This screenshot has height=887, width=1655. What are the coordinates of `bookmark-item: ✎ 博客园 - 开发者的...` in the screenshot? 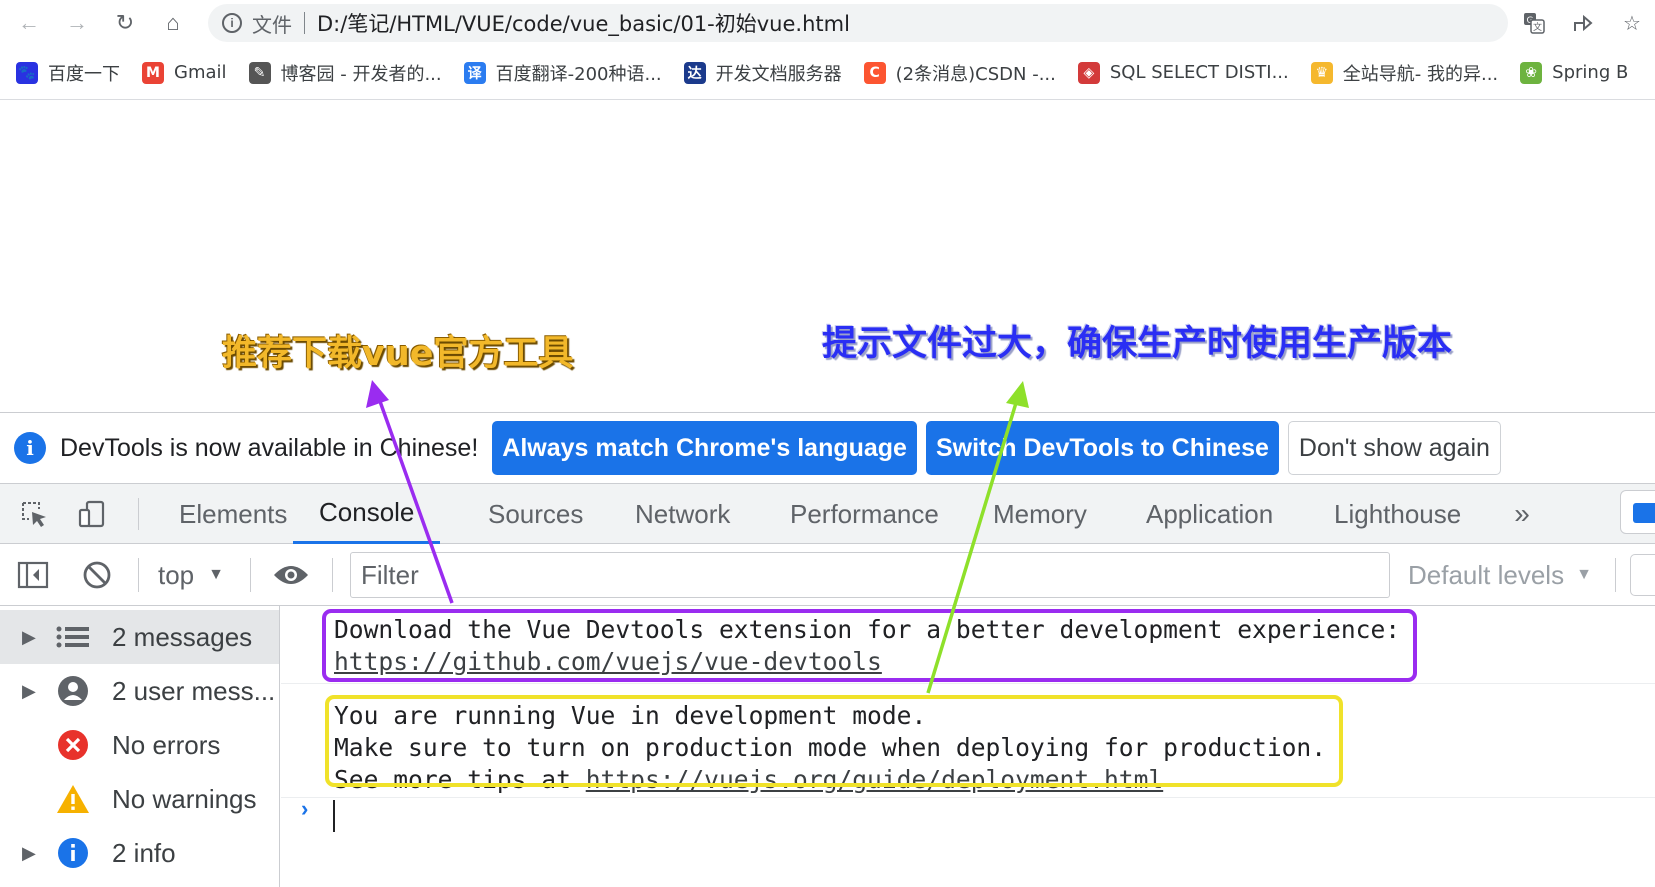 It's located at (345, 73).